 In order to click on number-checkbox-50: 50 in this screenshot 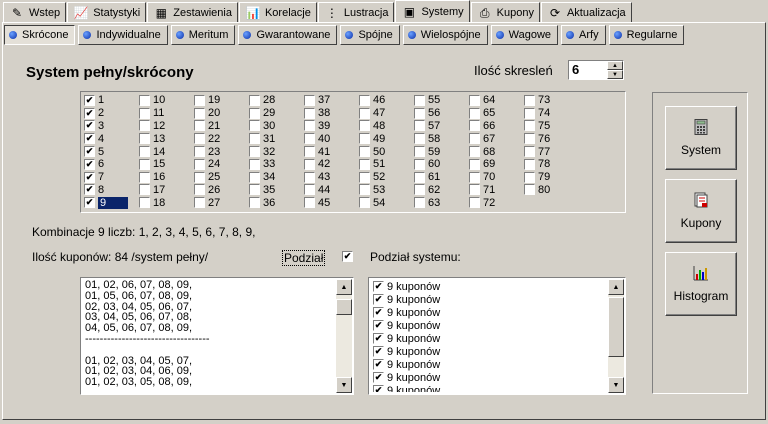, I will do `click(386, 151)`.